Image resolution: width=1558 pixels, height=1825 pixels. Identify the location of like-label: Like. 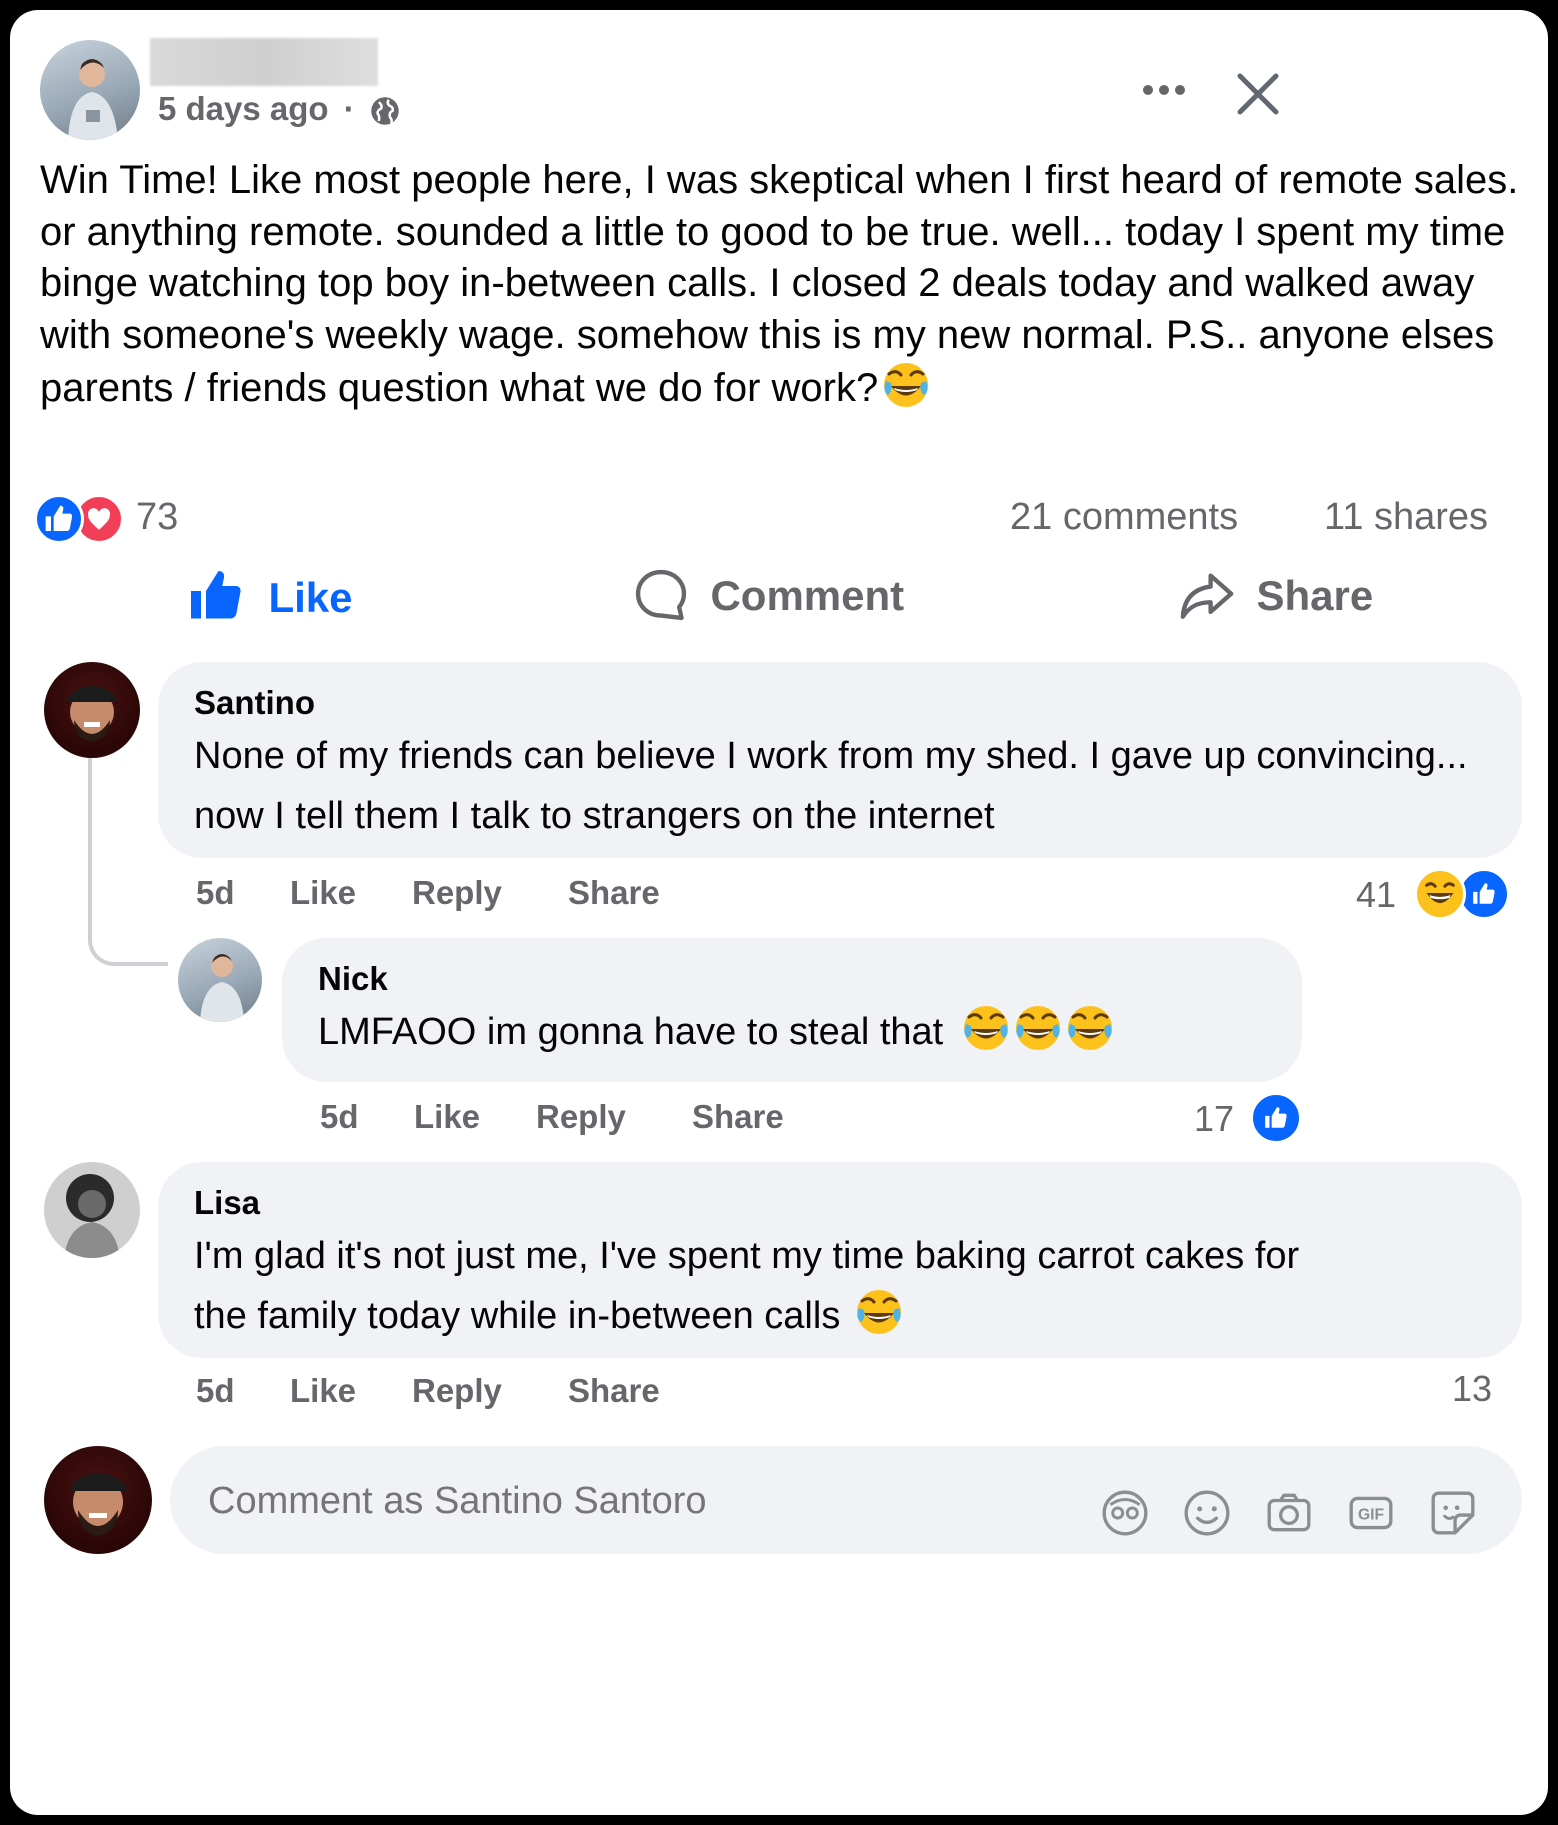
(310, 597).